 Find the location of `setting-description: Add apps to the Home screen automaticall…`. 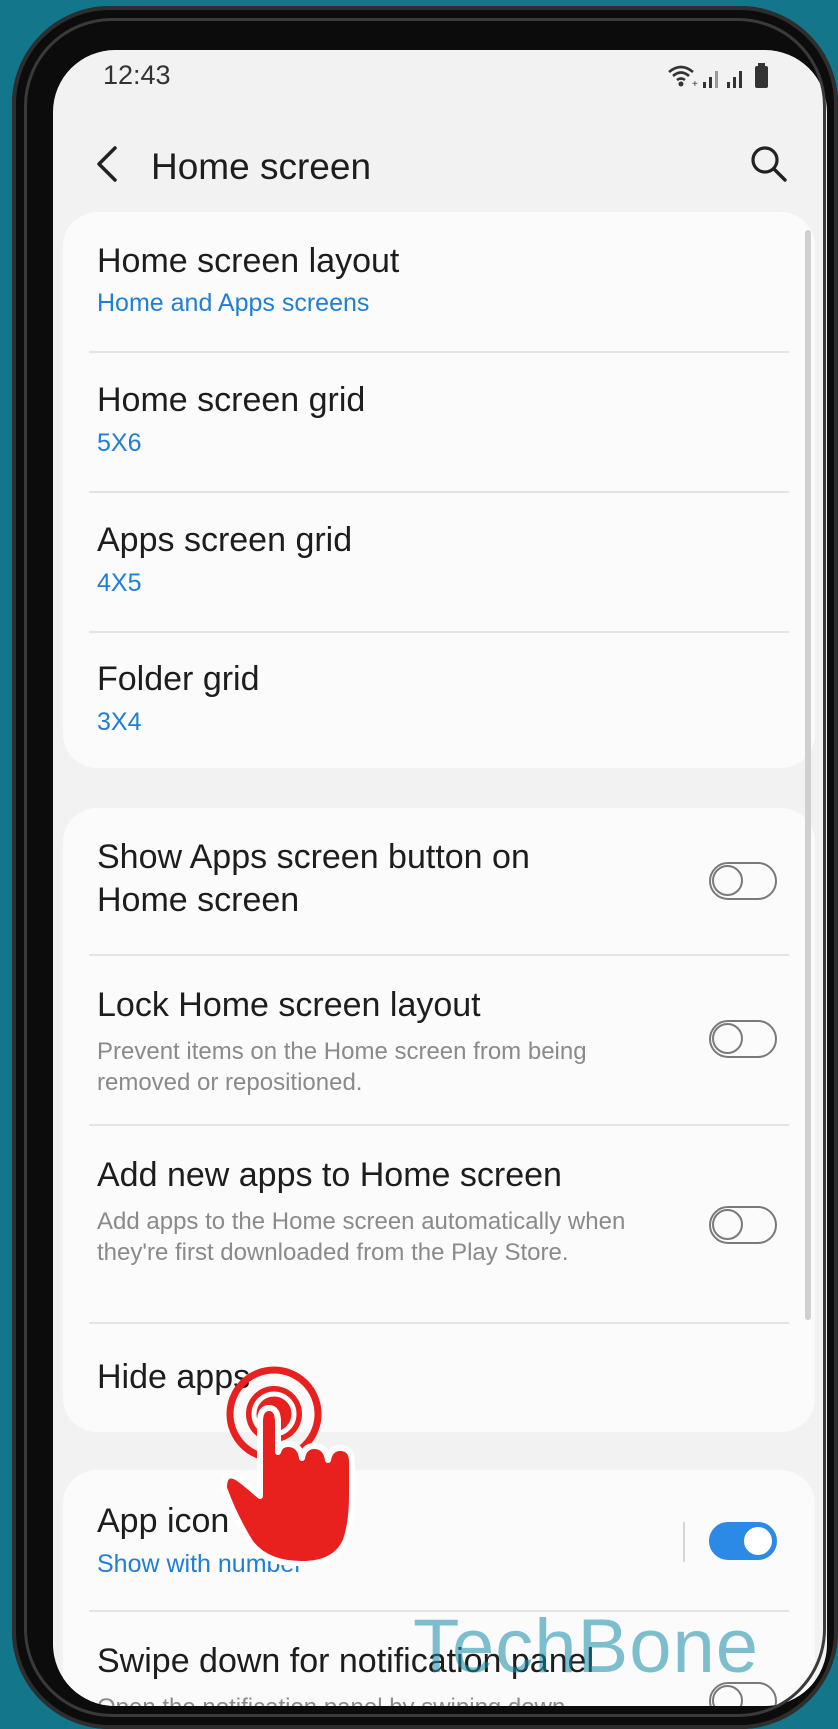

setting-description: Add apps to the Home screen automaticall… is located at coordinates (361, 1237).